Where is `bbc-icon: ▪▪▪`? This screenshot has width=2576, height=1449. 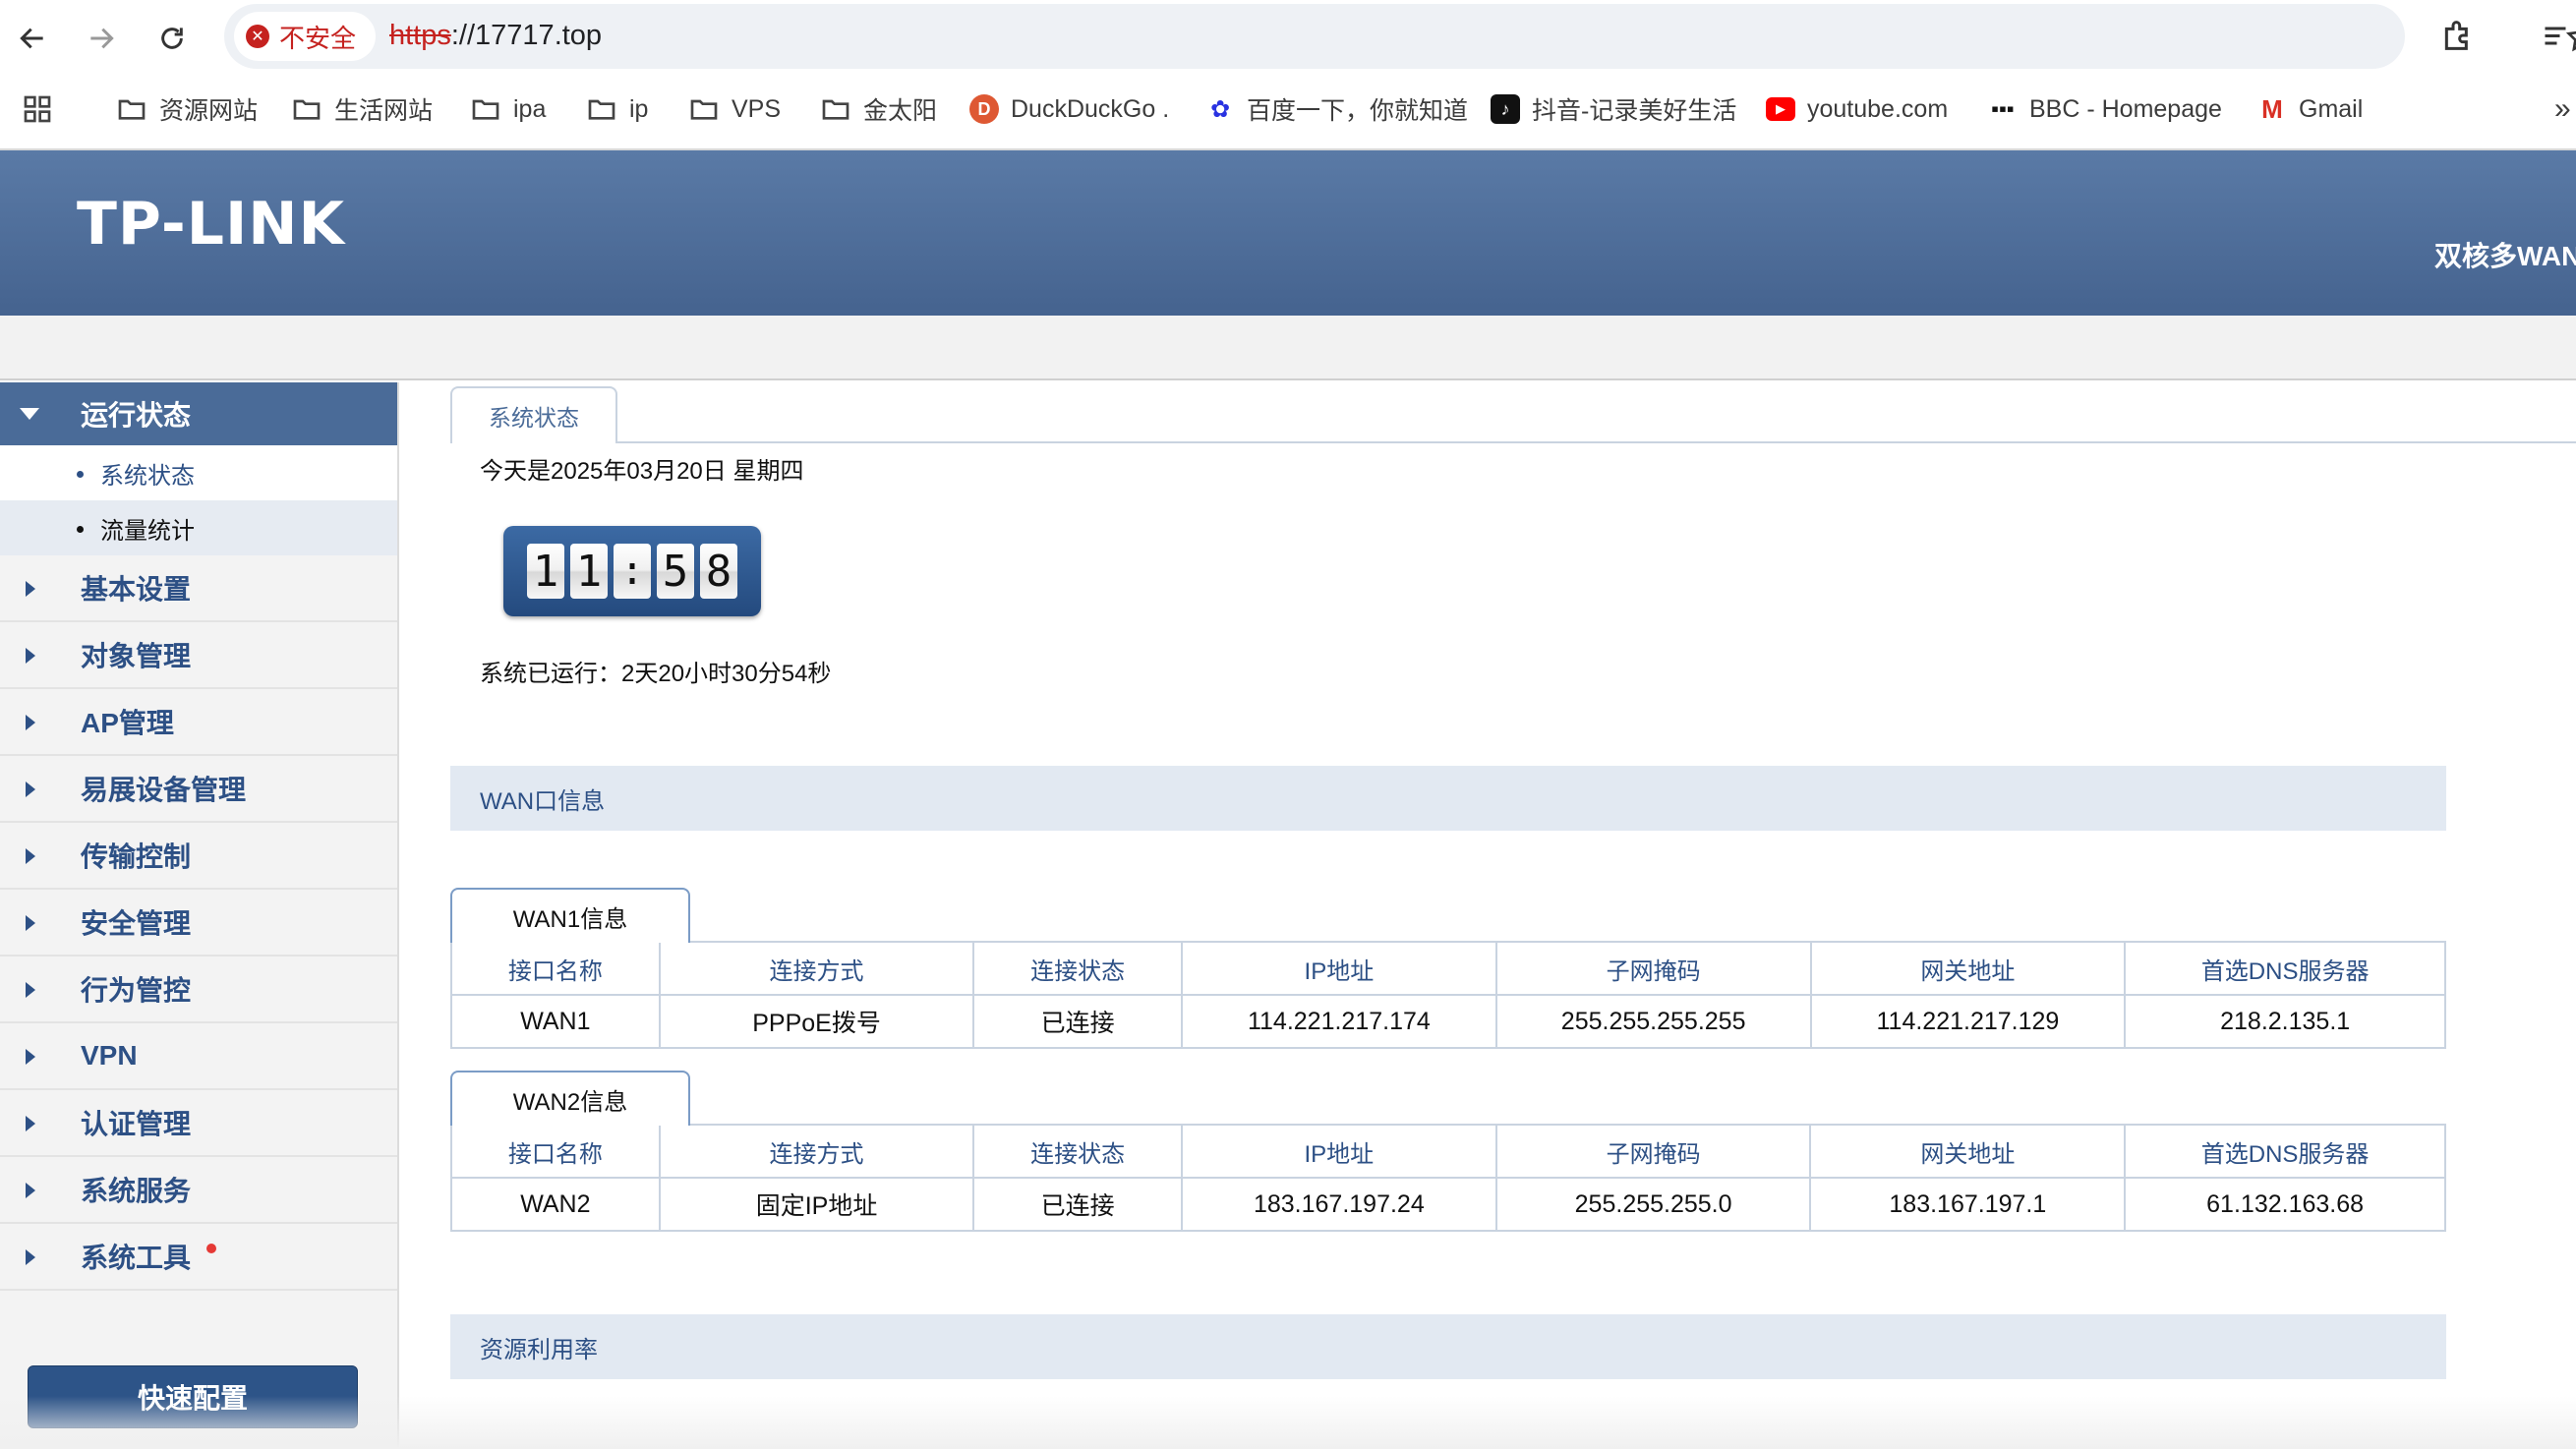
bbc-icon: ▪▪▪ is located at coordinates (2003, 109).